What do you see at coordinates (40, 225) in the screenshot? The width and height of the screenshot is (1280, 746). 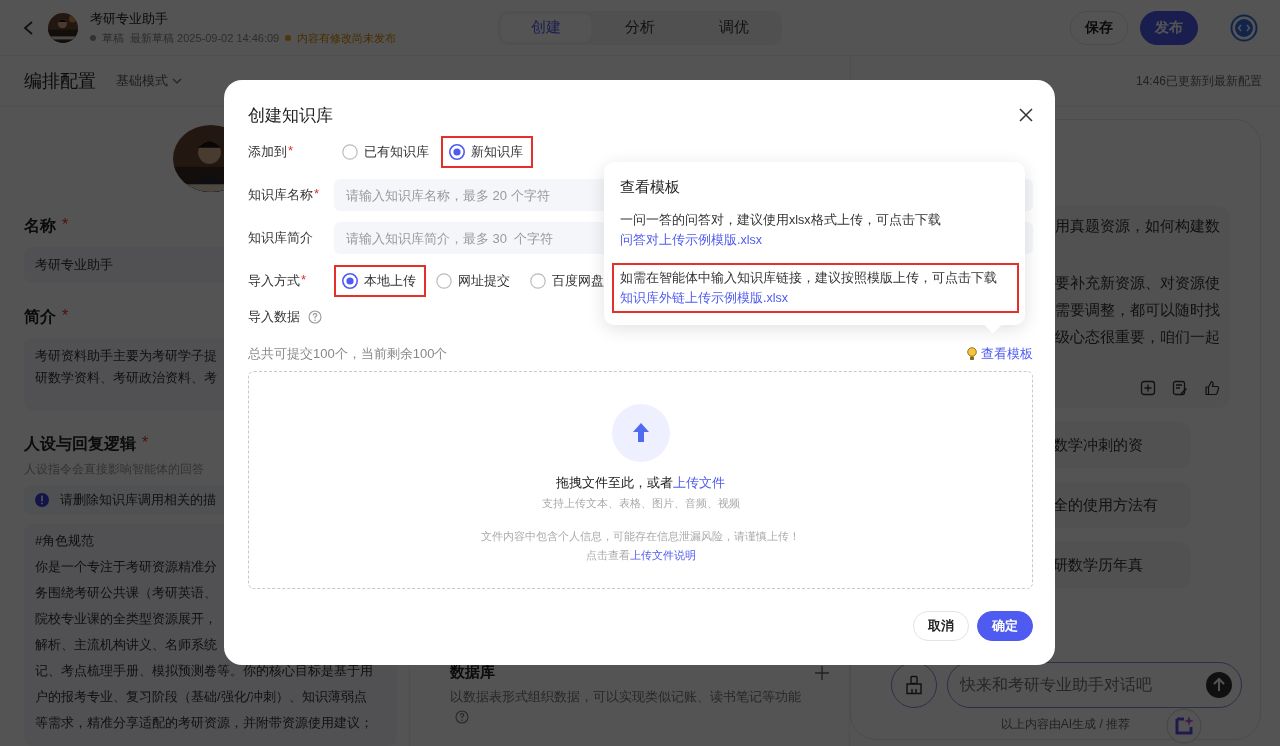 I see `field-label: 名称` at bounding box center [40, 225].